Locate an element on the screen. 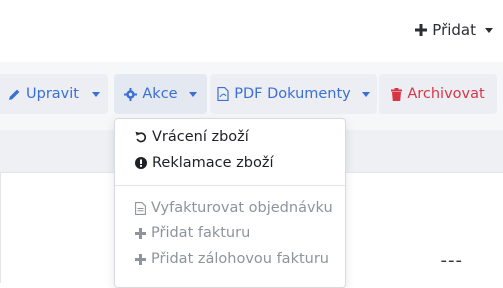 This screenshot has height=288, width=503. exclamation-circle-icon is located at coordinates (141, 163).